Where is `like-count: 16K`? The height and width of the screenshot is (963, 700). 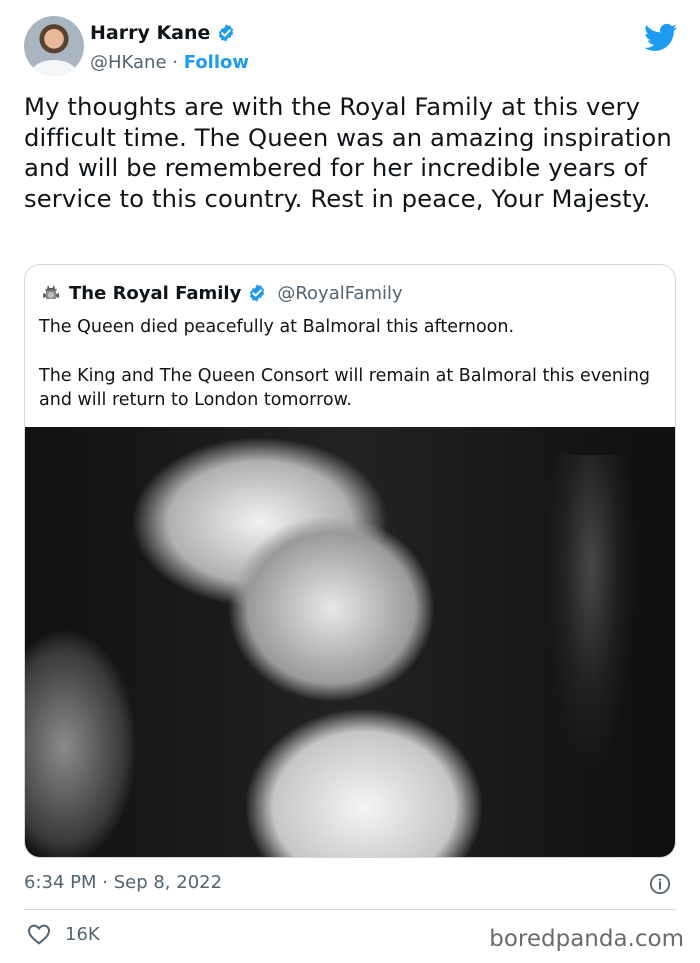 like-count: 16K is located at coordinates (82, 934).